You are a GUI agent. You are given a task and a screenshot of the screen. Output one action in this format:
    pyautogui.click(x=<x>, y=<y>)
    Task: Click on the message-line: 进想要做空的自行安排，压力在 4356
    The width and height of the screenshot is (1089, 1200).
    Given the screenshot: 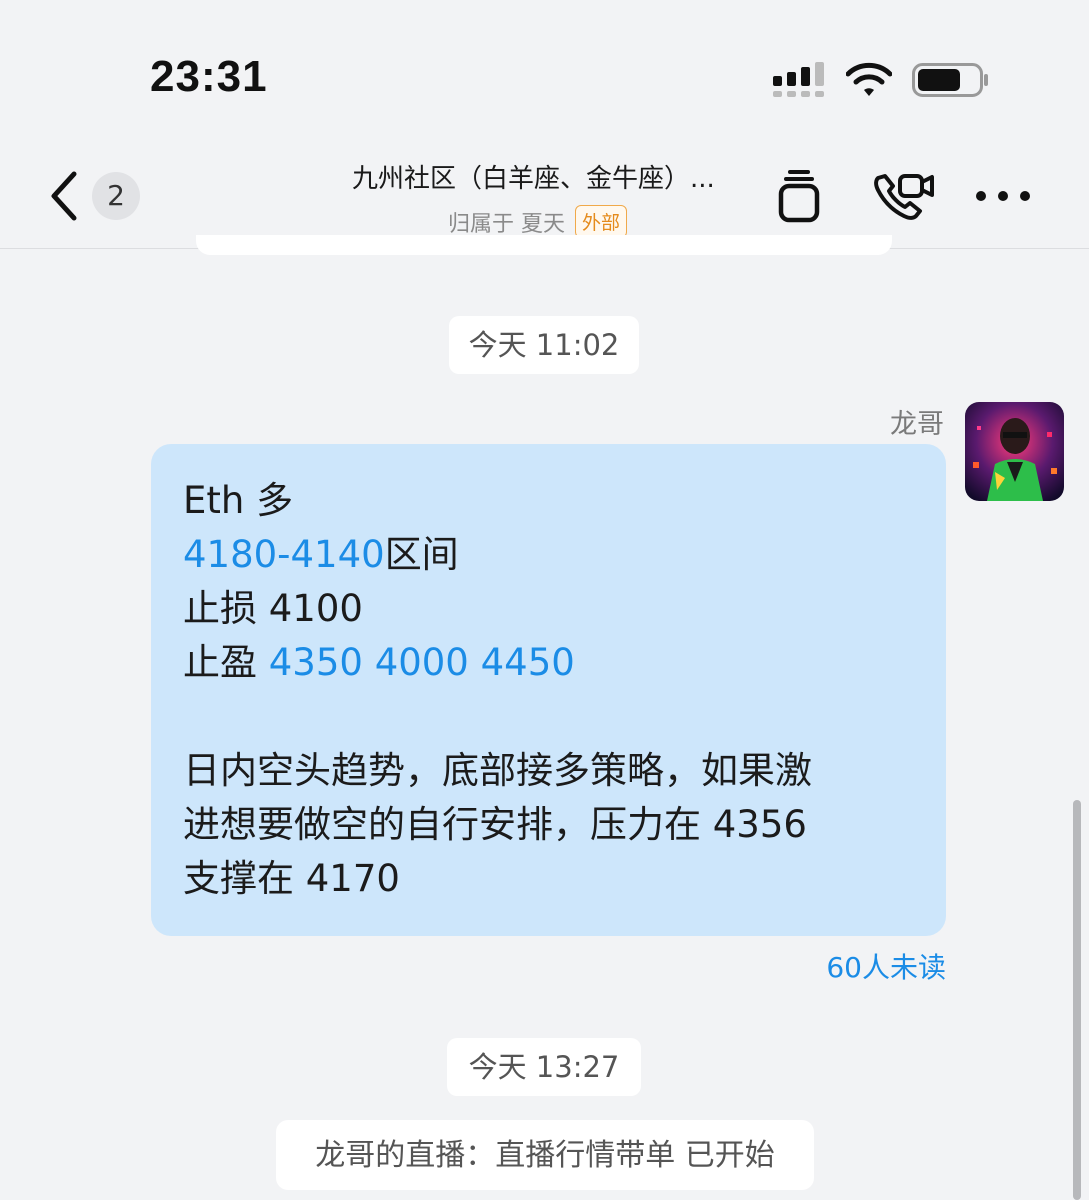 What is the action you would take?
    pyautogui.click(x=495, y=824)
    